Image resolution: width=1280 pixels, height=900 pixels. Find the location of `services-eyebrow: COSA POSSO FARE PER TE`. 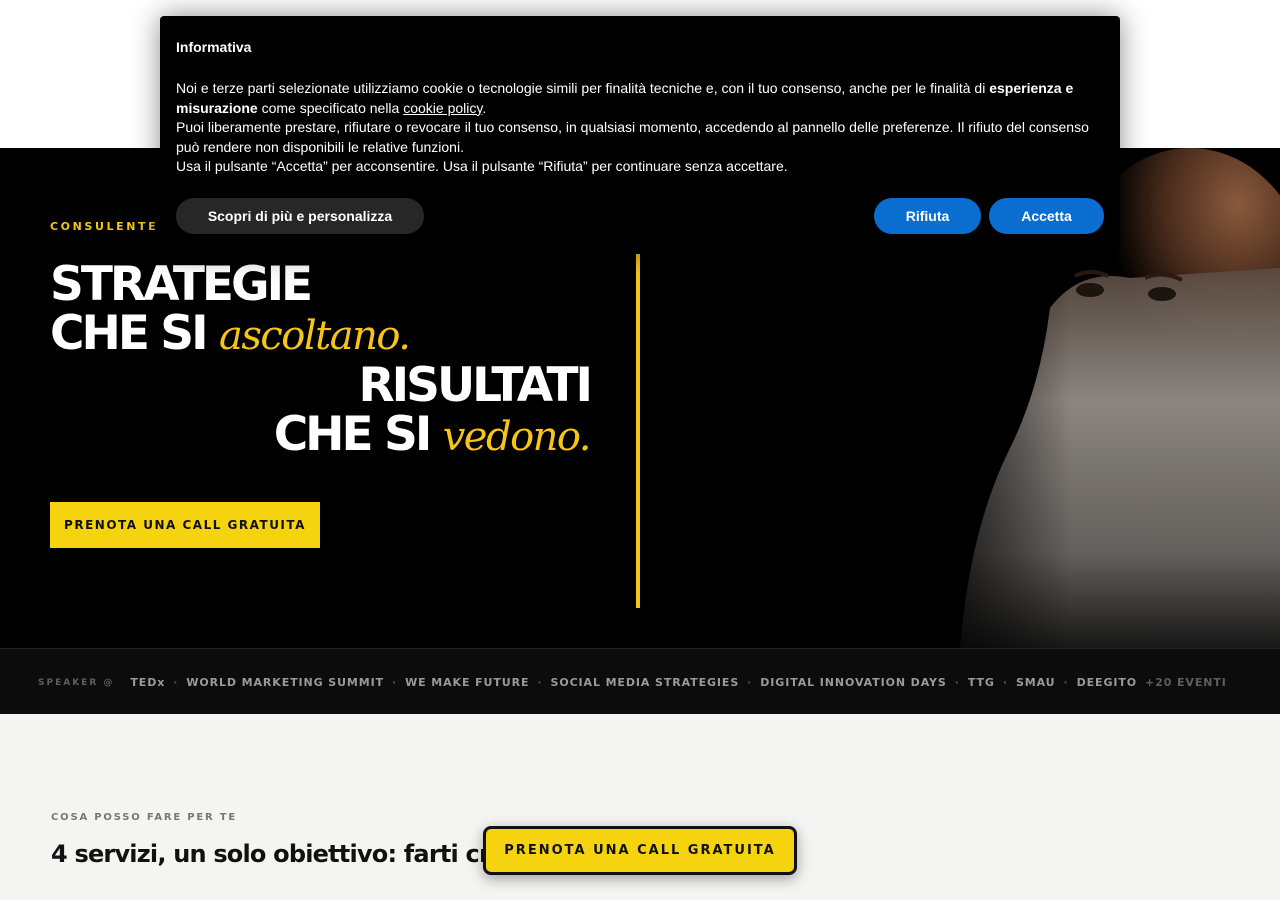

services-eyebrow: COSA POSSO FARE PER TE is located at coordinates (144, 817).